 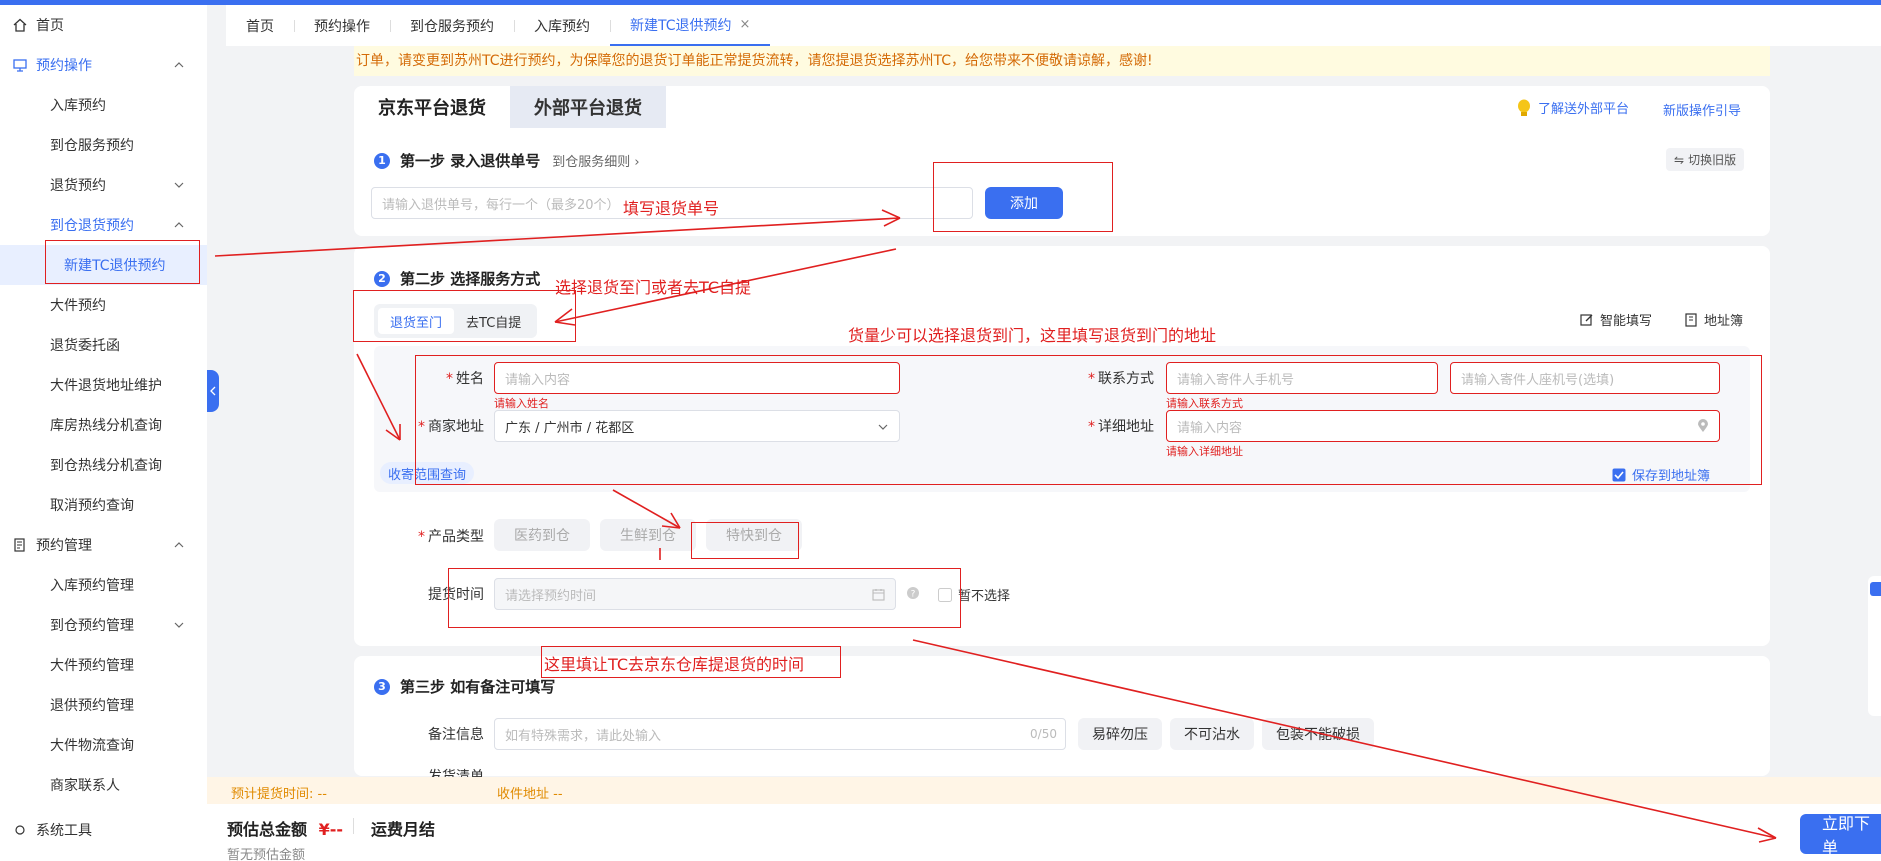 What do you see at coordinates (322, 794) in the screenshot?
I see `est-pickup-value: --` at bounding box center [322, 794].